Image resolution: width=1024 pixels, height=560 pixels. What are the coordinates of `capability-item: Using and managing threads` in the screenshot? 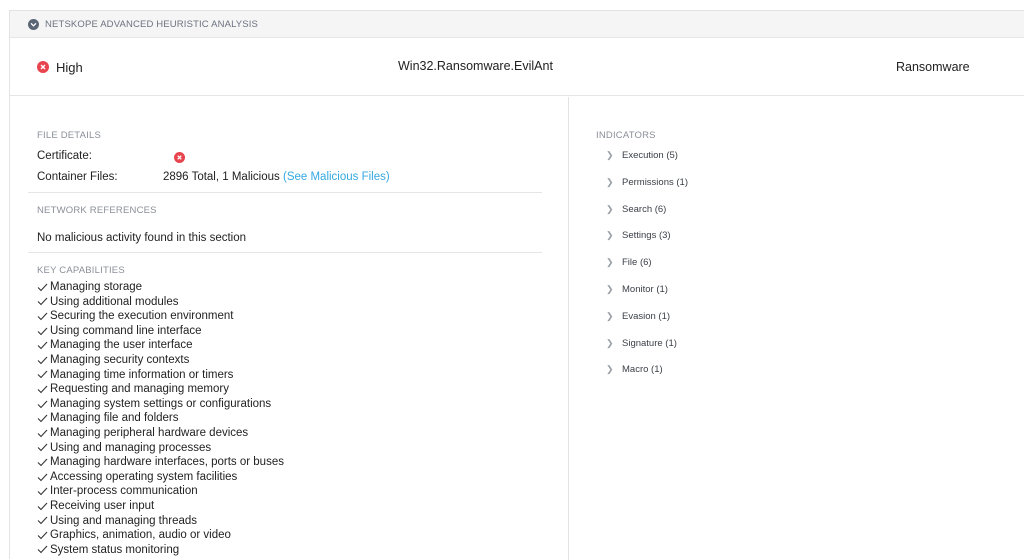 It's located at (160, 521).